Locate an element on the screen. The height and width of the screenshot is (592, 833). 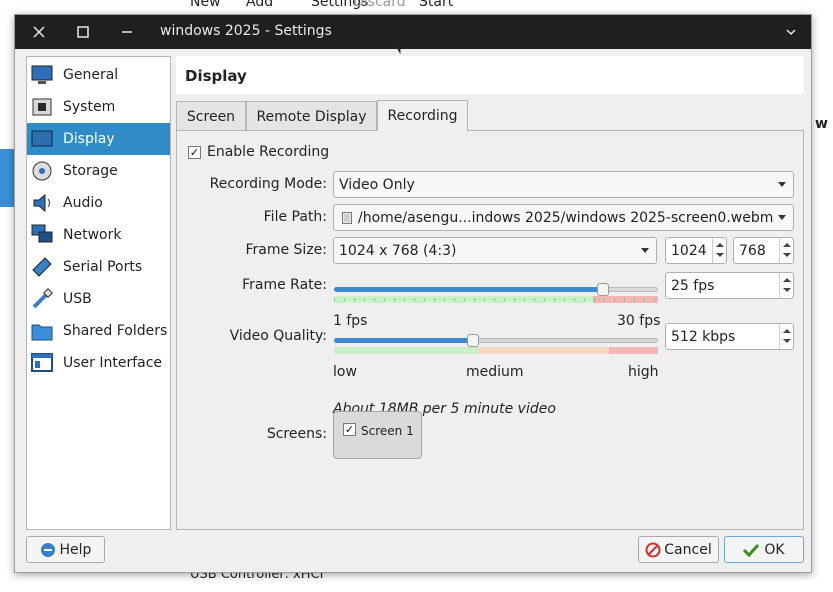
cancel-button: Cancel is located at coordinates (678, 549).